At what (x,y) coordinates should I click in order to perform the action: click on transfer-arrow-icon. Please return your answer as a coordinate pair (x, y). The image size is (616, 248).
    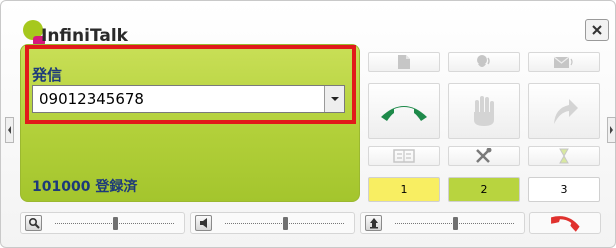
    Looking at the image, I should click on (566, 111).